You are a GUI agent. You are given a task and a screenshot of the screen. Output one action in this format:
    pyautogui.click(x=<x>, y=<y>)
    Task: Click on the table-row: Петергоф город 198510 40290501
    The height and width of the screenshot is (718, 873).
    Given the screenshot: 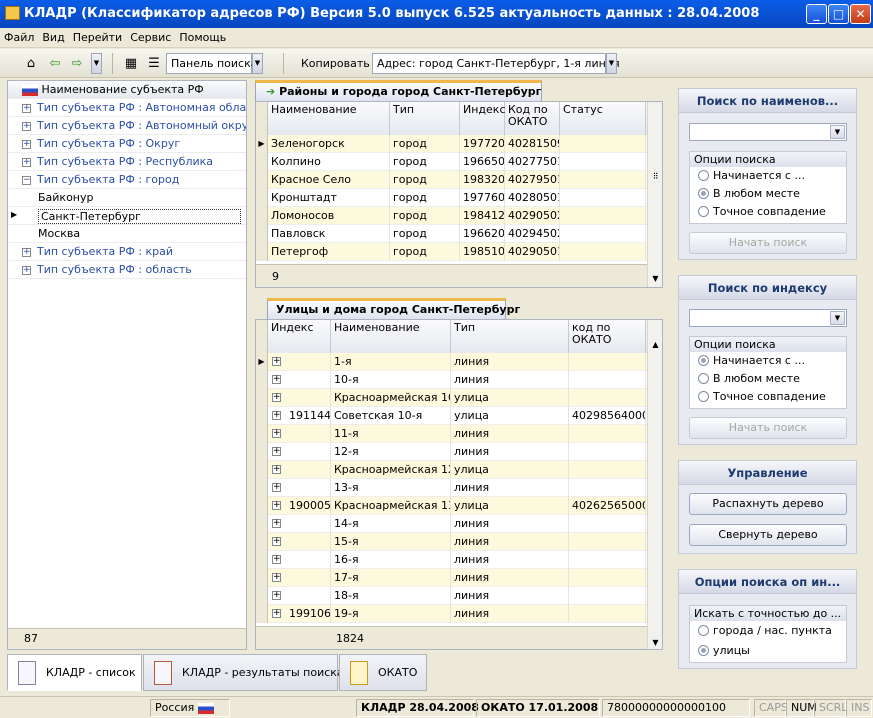 What is the action you would take?
    pyautogui.click(x=452, y=252)
    